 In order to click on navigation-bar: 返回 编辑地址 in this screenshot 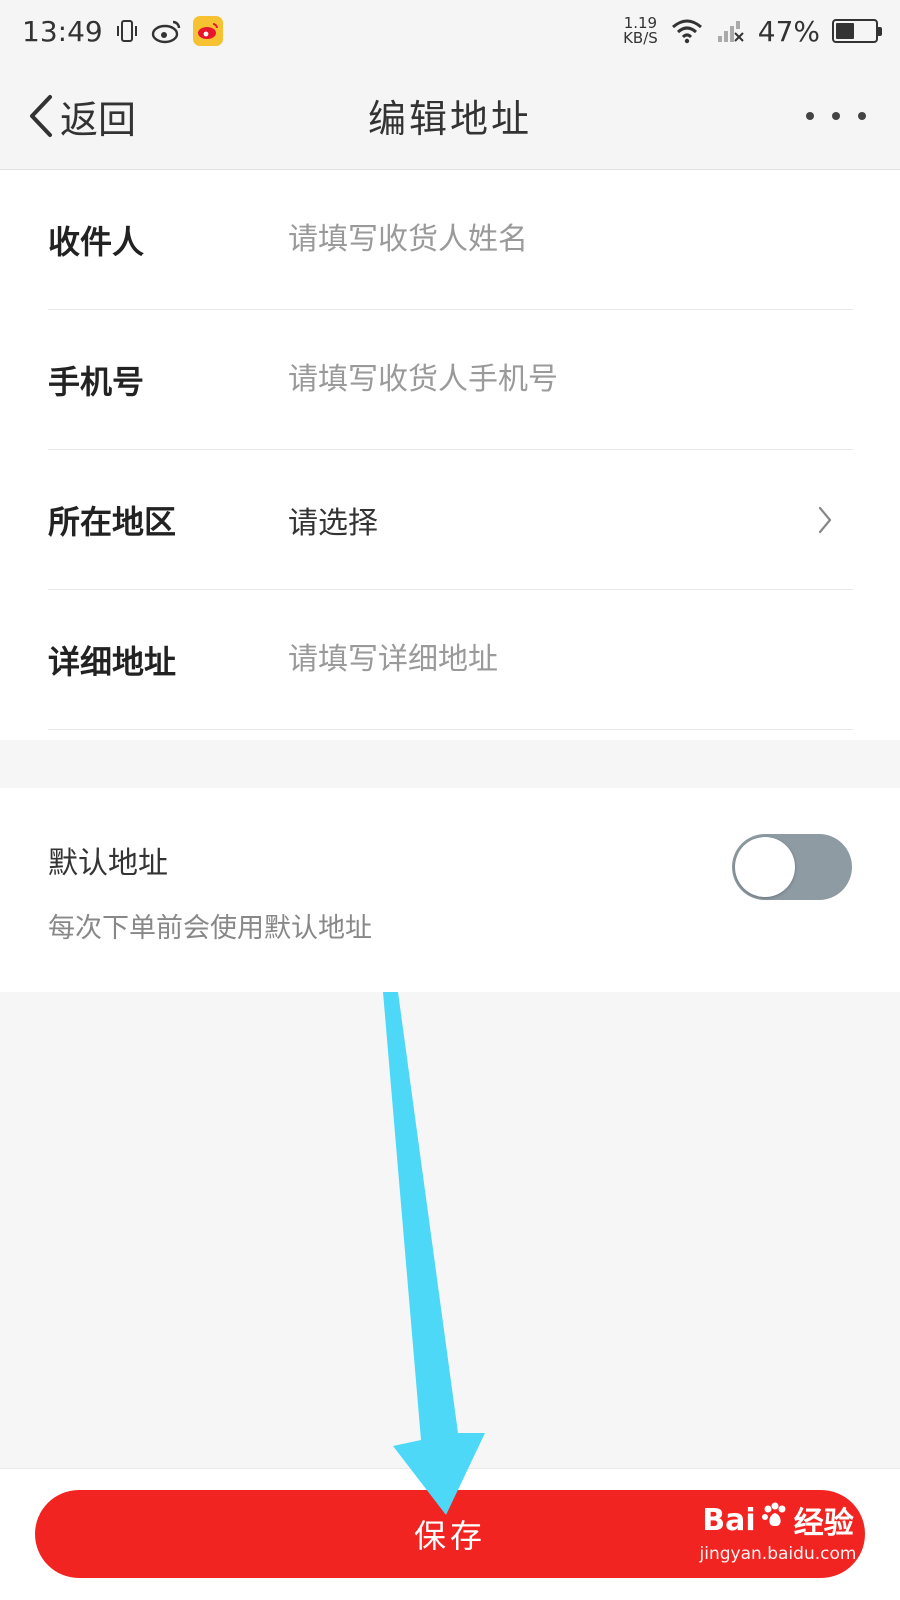, I will do `click(450, 116)`.